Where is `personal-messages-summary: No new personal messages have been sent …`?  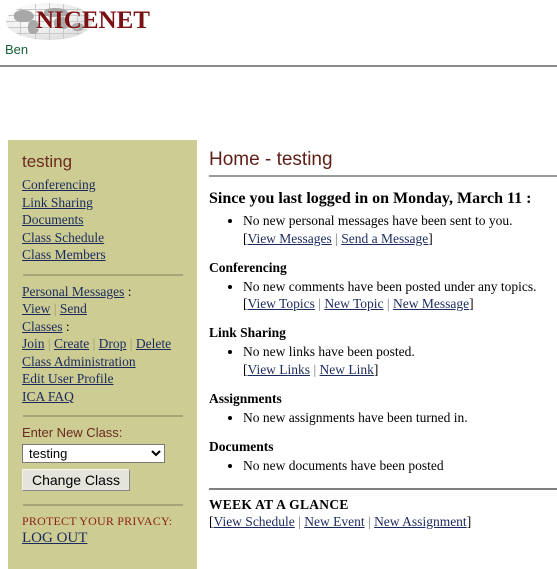
personal-messages-summary: No new personal messages have been sent … is located at coordinates (383, 230).